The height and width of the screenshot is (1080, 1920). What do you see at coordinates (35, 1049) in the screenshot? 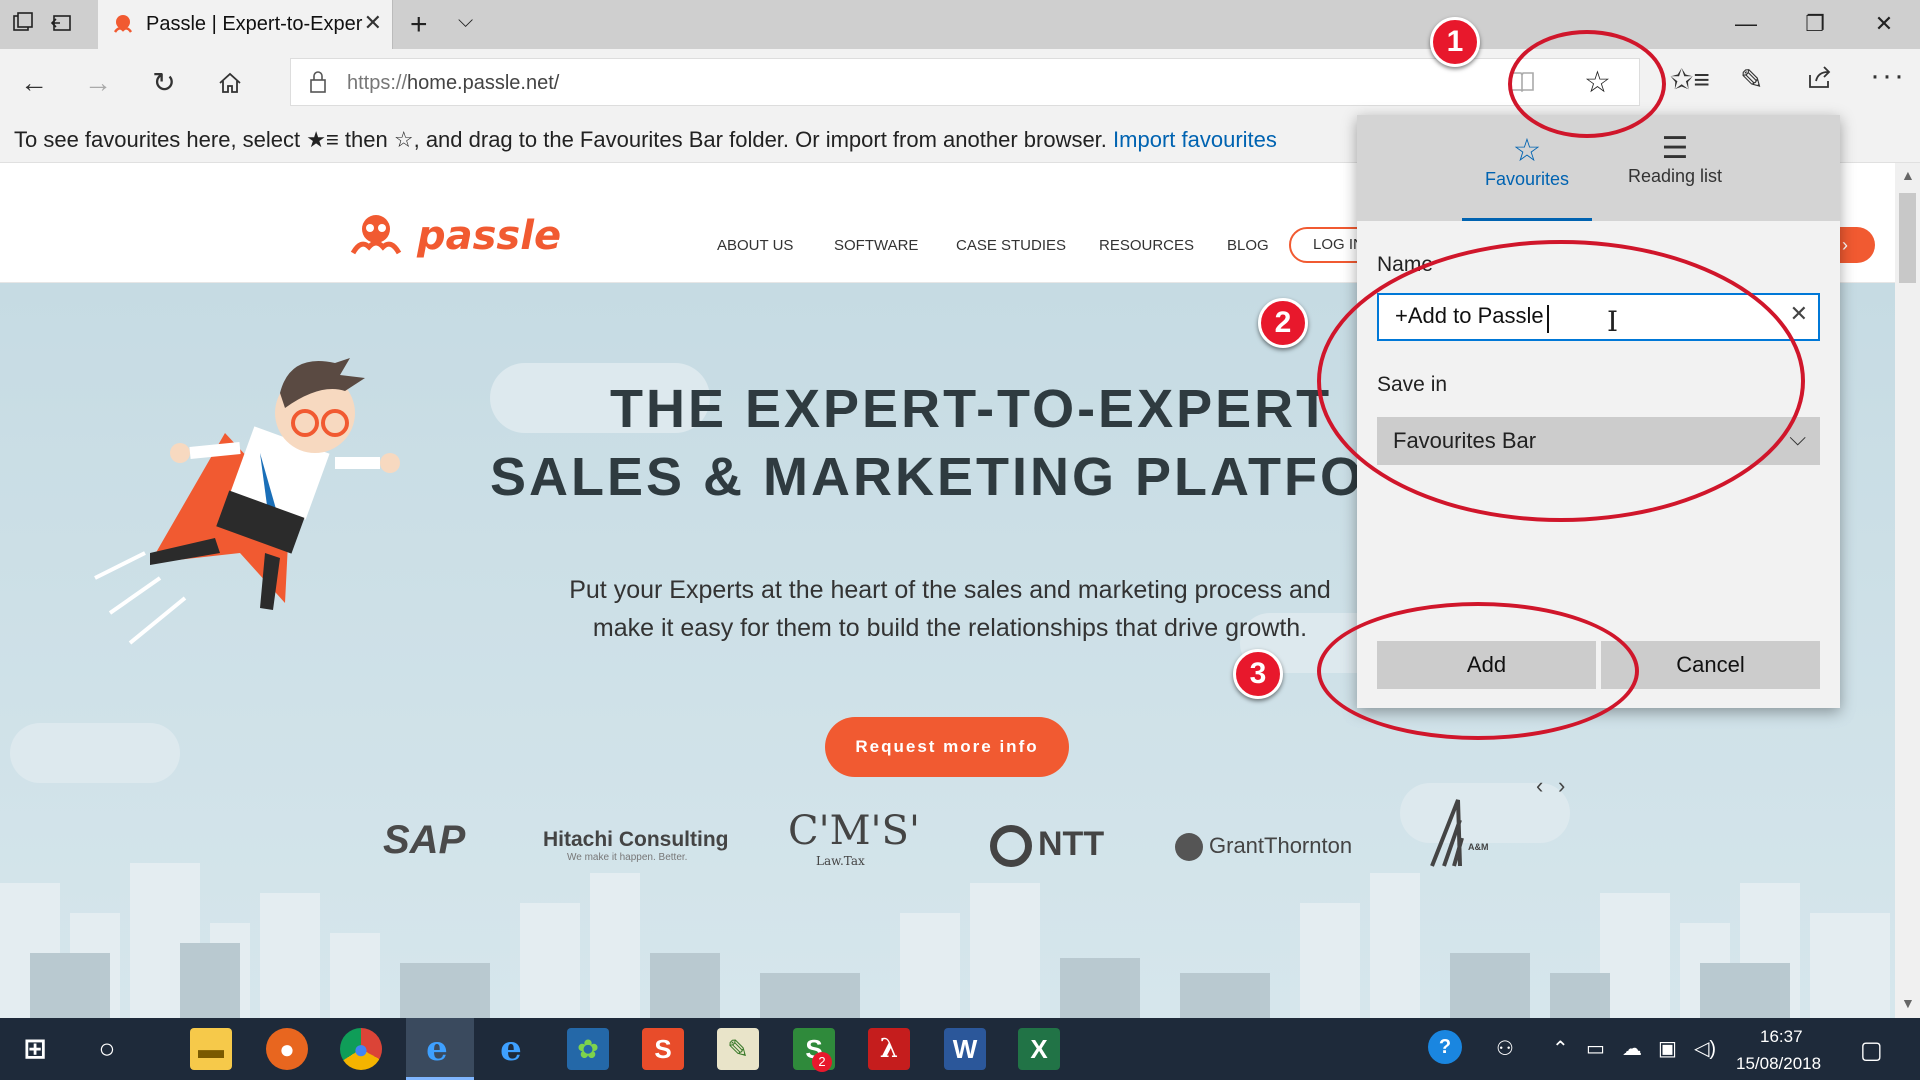
I see `windows-start-icon: ⊞` at bounding box center [35, 1049].